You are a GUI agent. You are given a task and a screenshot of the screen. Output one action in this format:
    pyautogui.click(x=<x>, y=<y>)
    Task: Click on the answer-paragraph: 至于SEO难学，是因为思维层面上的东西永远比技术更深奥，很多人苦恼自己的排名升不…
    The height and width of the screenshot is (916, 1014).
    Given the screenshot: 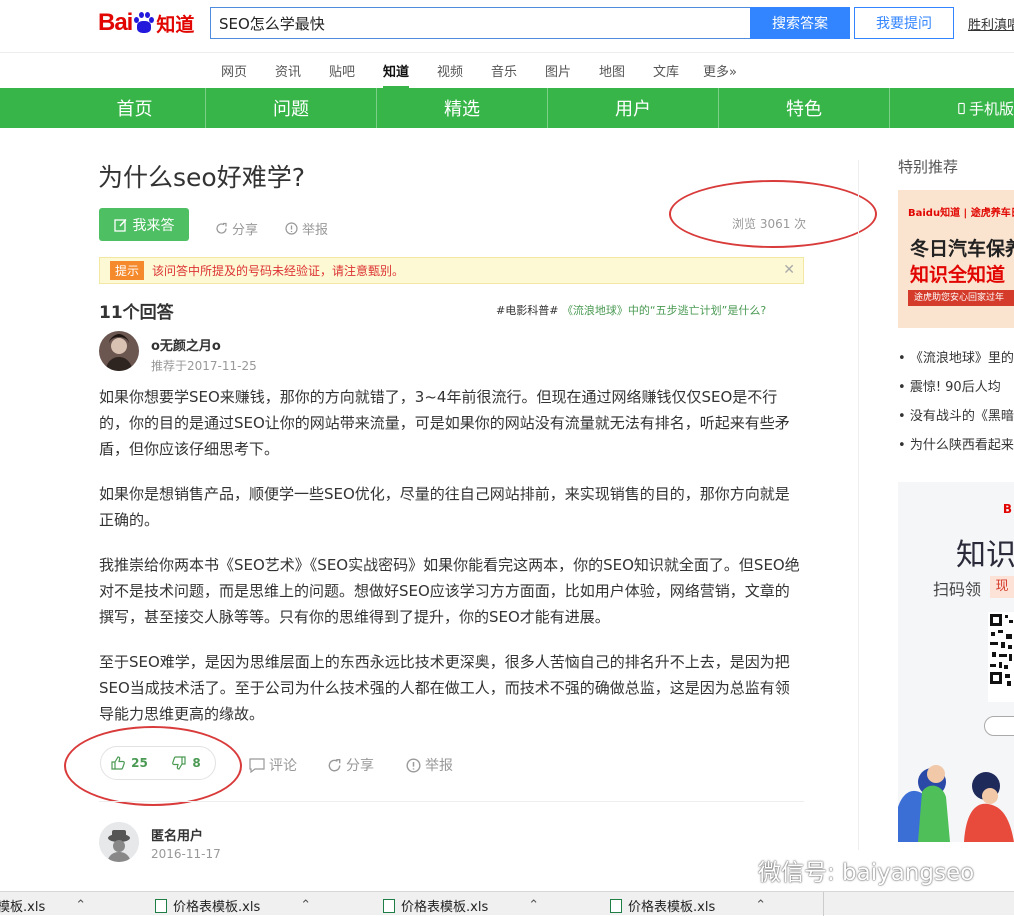 What is the action you would take?
    pyautogui.click(x=444, y=688)
    